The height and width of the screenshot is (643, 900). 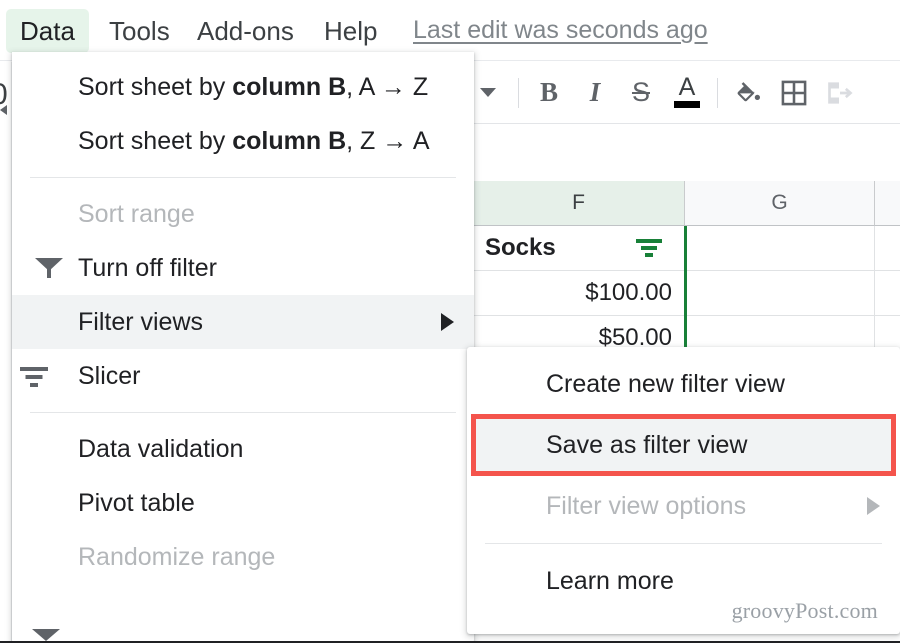 What do you see at coordinates (780, 293) in the screenshot?
I see `cell-g-row2` at bounding box center [780, 293].